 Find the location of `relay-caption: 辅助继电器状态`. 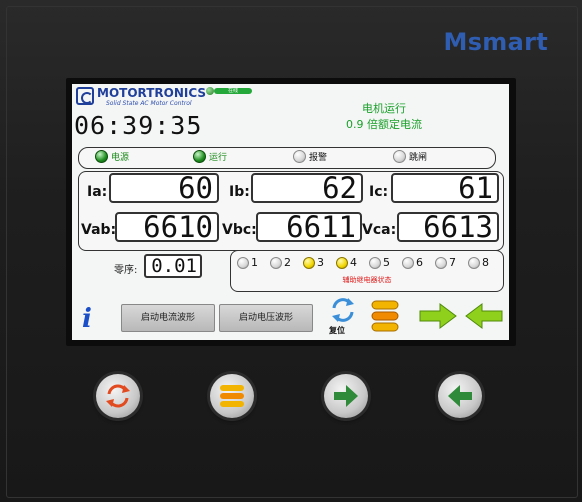

relay-caption: 辅助继电器状态 is located at coordinates (367, 280).